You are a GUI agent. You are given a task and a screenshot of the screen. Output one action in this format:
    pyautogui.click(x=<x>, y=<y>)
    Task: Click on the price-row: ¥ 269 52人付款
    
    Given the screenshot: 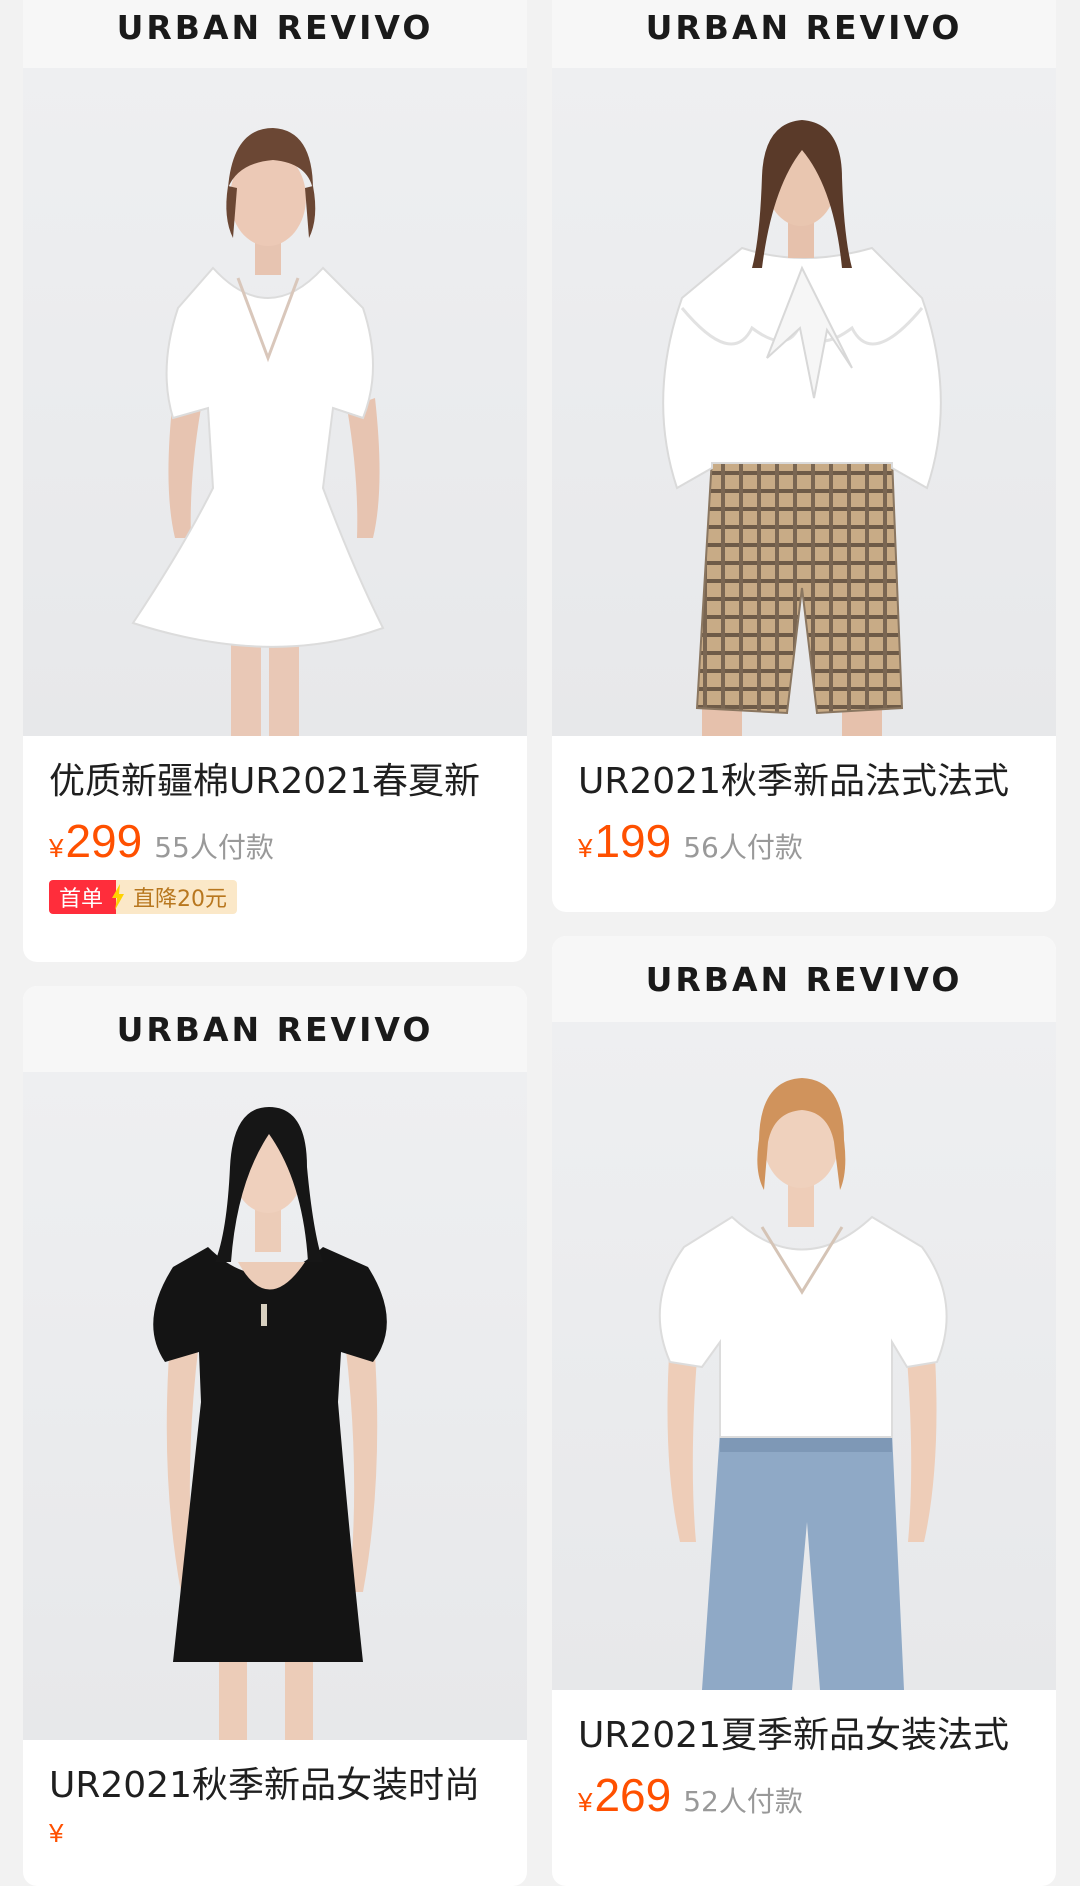 What is the action you would take?
    pyautogui.click(x=804, y=1795)
    